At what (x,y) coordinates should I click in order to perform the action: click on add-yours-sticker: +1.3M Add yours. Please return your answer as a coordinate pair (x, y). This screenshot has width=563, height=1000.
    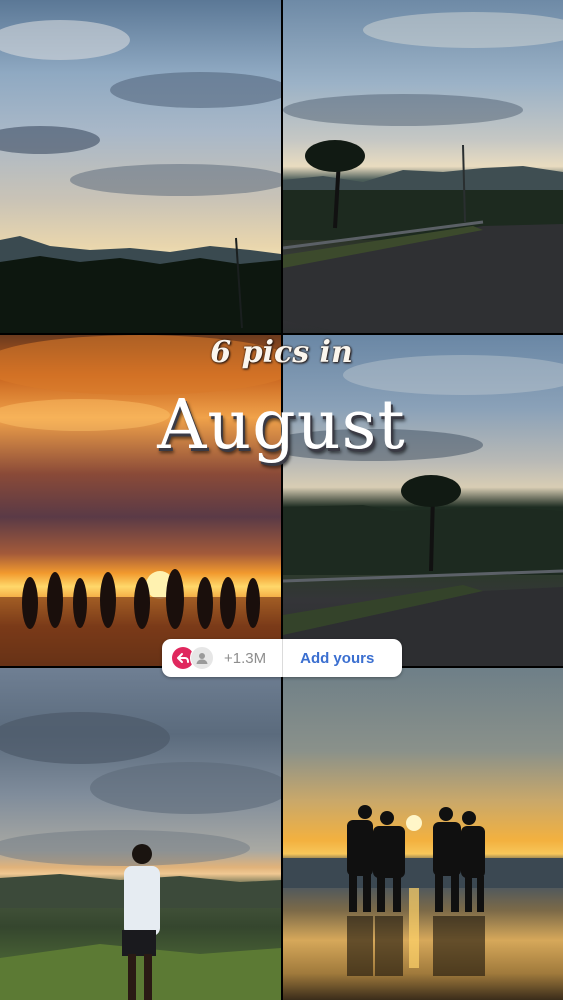
    Looking at the image, I should click on (282, 658).